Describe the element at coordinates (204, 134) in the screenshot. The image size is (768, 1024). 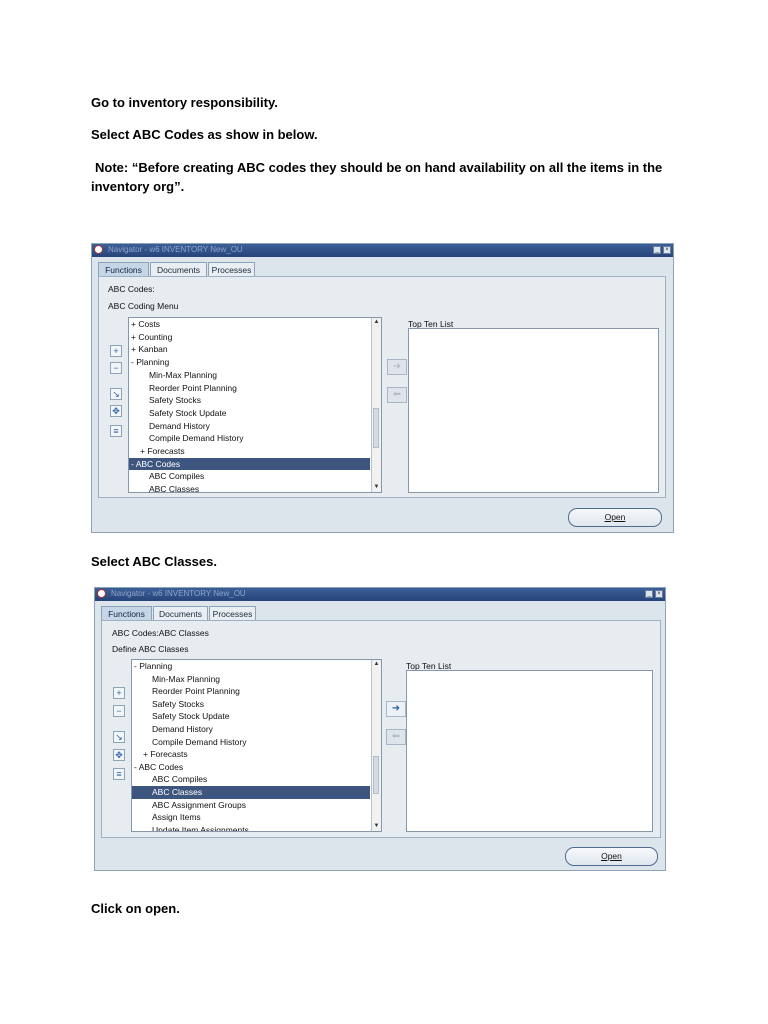
I see `instruction-step2: Select ABC Codes as show in below.` at that location.